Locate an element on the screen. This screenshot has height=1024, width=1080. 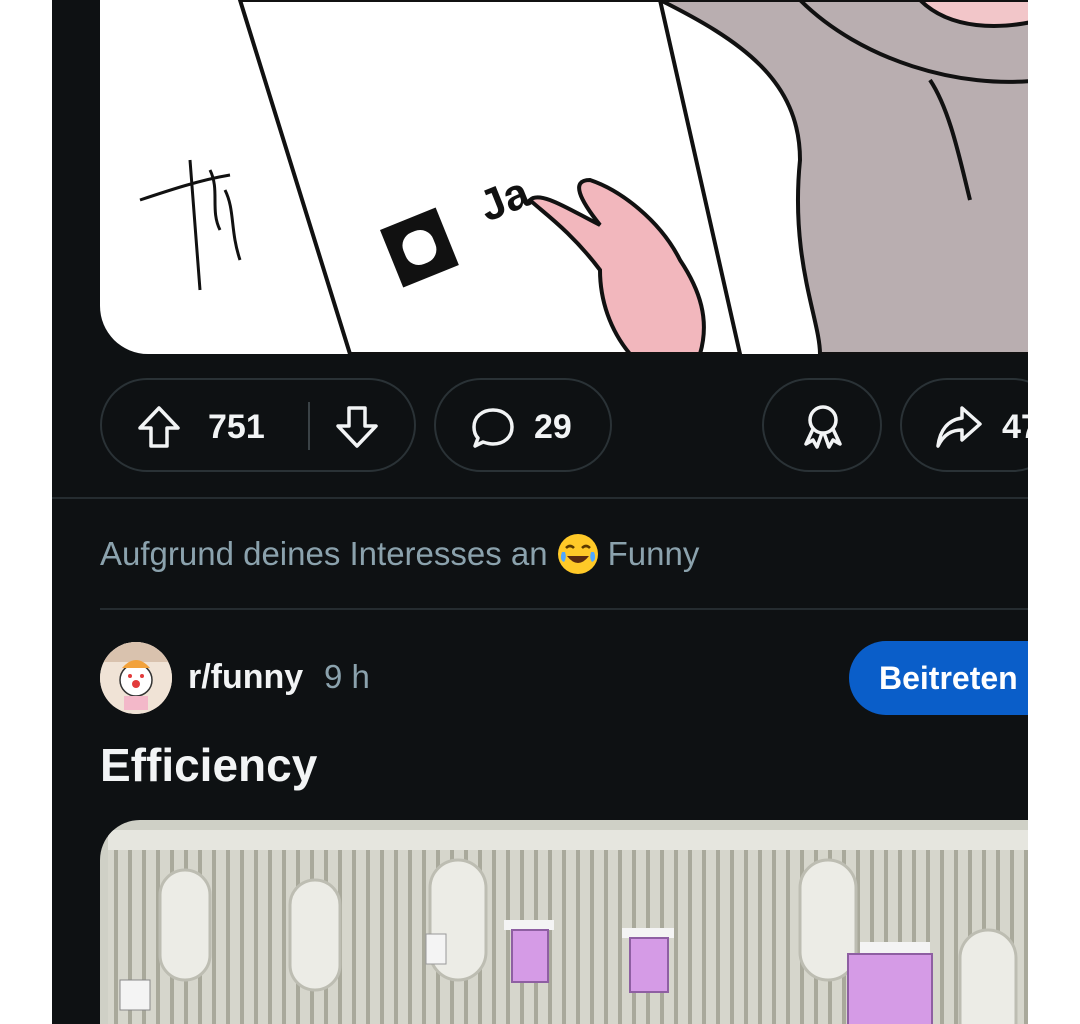
share-button: 47 is located at coordinates (964, 425).